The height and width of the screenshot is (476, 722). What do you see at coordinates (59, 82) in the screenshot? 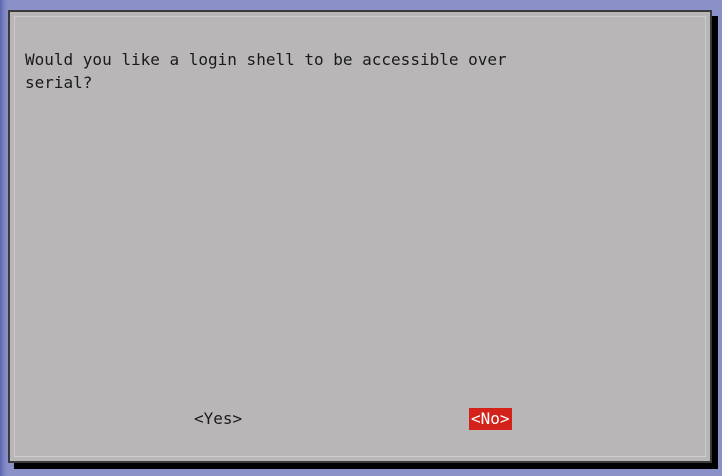
I see `prompt-line-2: serial?` at bounding box center [59, 82].